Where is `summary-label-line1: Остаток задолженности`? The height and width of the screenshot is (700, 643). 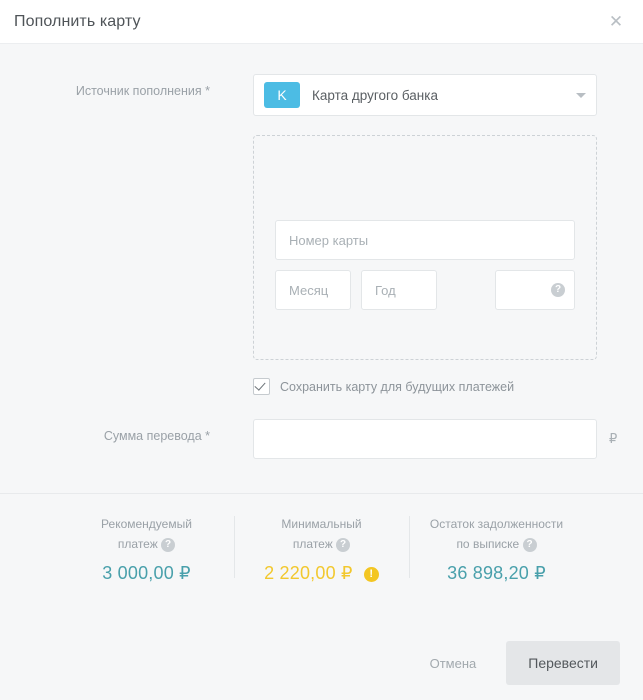 summary-label-line1: Остаток задолженности is located at coordinates (496, 524).